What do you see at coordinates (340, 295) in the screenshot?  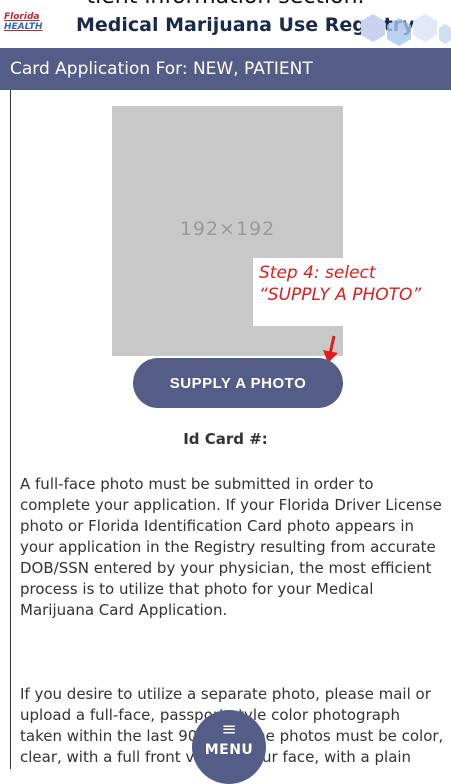 I see `callout-line-2: “SUPPLY A PHOTO”` at bounding box center [340, 295].